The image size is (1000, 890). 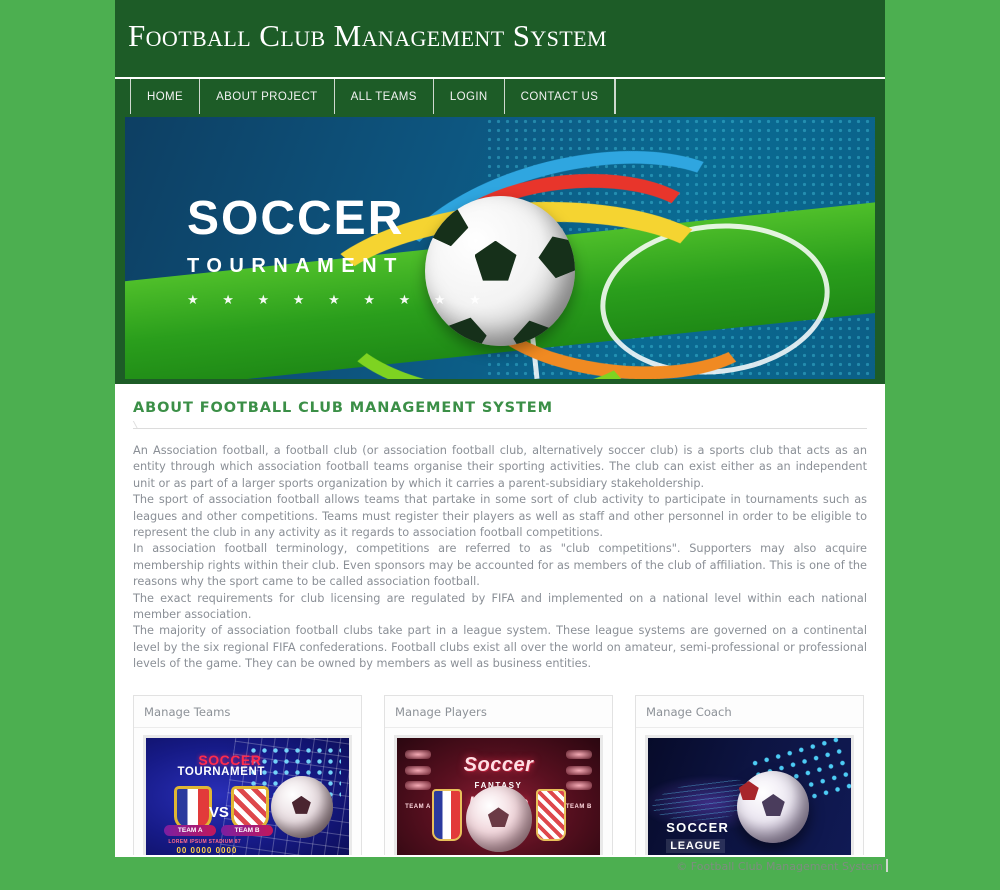 I want to click on footer-copyright: © Football Club Management System, so click(x=779, y=866).